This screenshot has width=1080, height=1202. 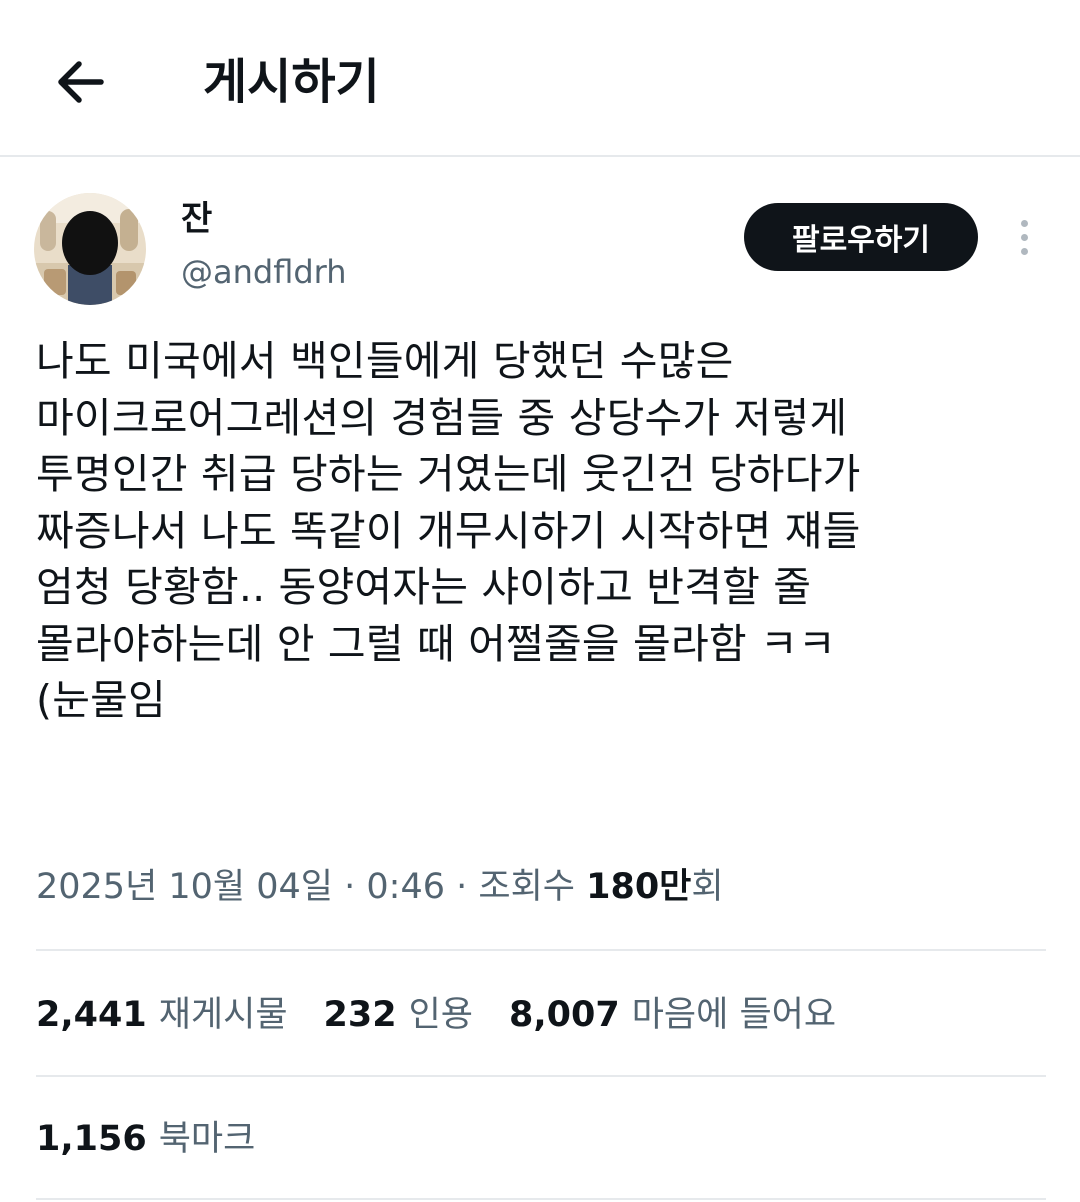 I want to click on reposts-count: 2,441, so click(x=91, y=1015).